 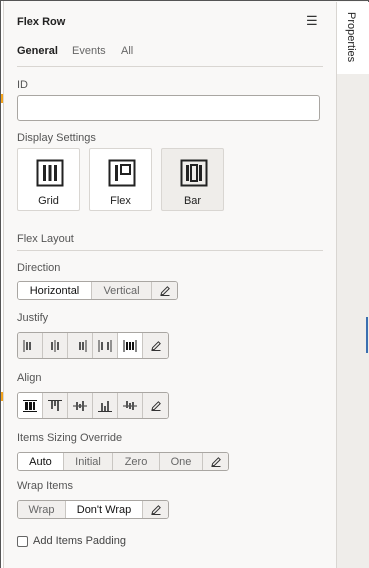 I want to click on hamburger-menu-icon: ☰, so click(x=312, y=21).